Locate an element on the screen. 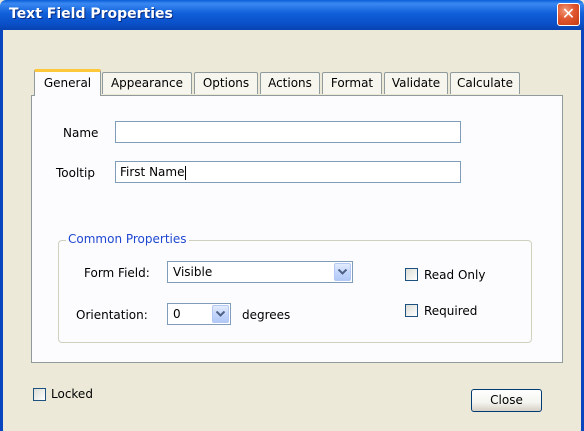  form-field-value: Visible is located at coordinates (193, 272).